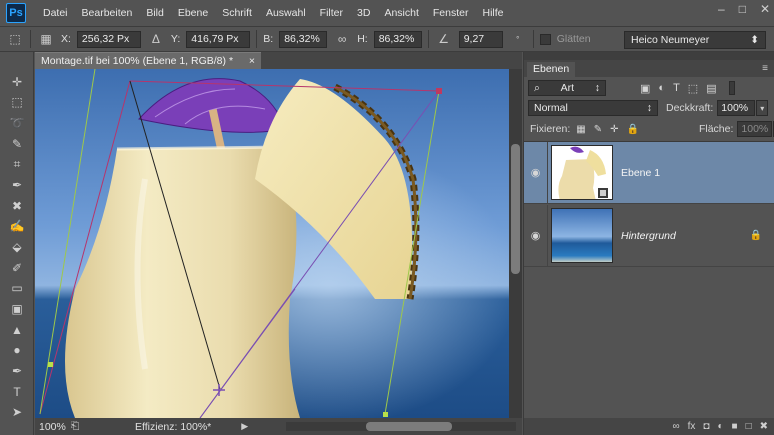  Describe the element at coordinates (173, 426) in the screenshot. I see `efficiency-text: Effizienz: 100%*` at that location.